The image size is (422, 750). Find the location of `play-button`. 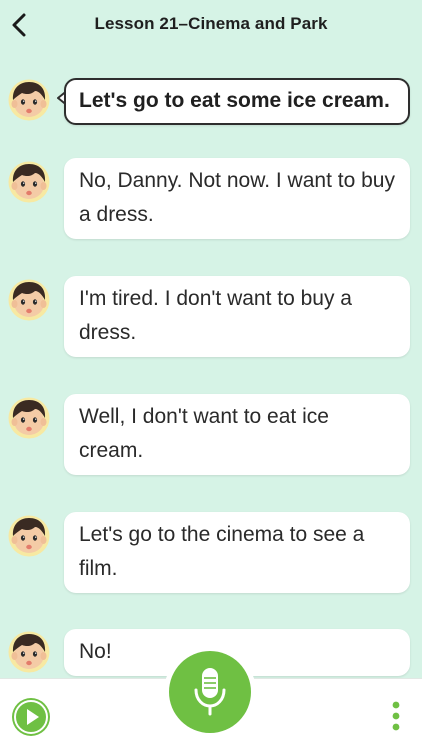

play-button is located at coordinates (31, 717).